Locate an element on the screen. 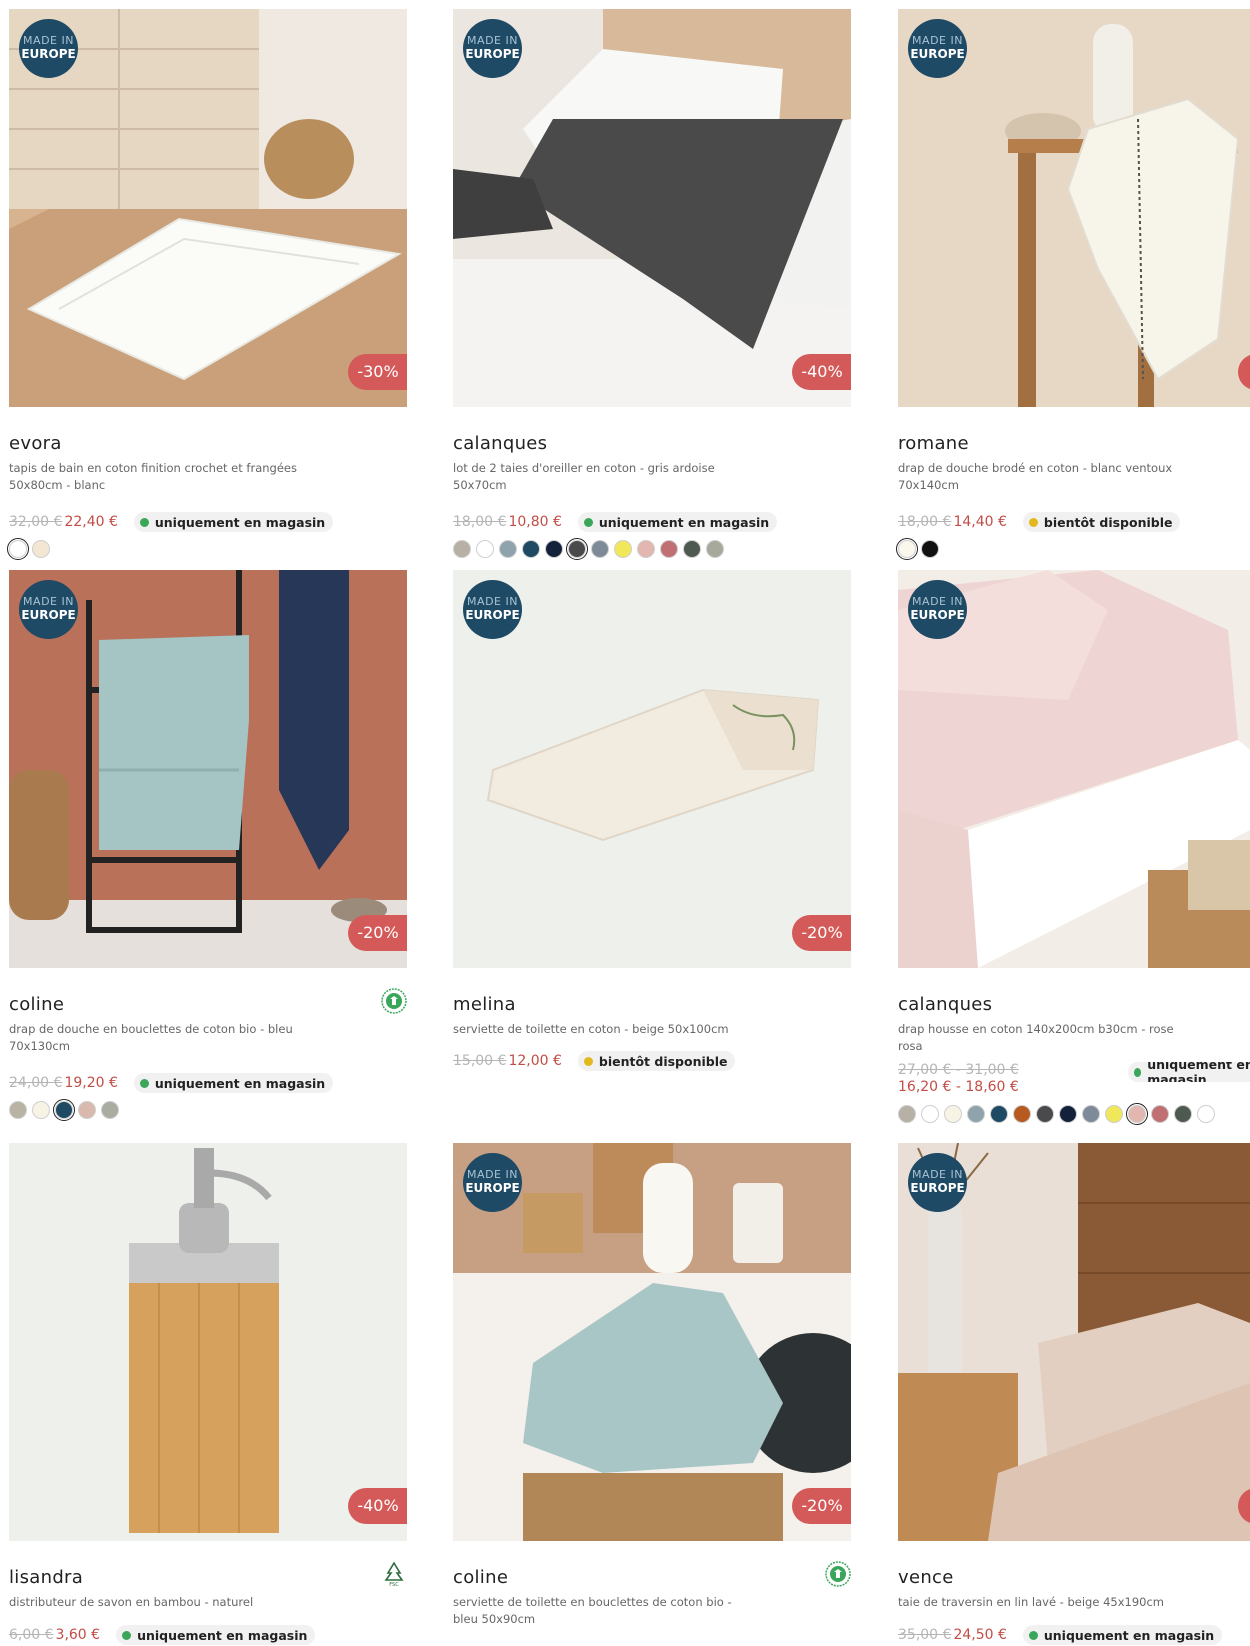  price-row: 15,00 € 12,00 € bientôt disponible is located at coordinates (594, 1061).